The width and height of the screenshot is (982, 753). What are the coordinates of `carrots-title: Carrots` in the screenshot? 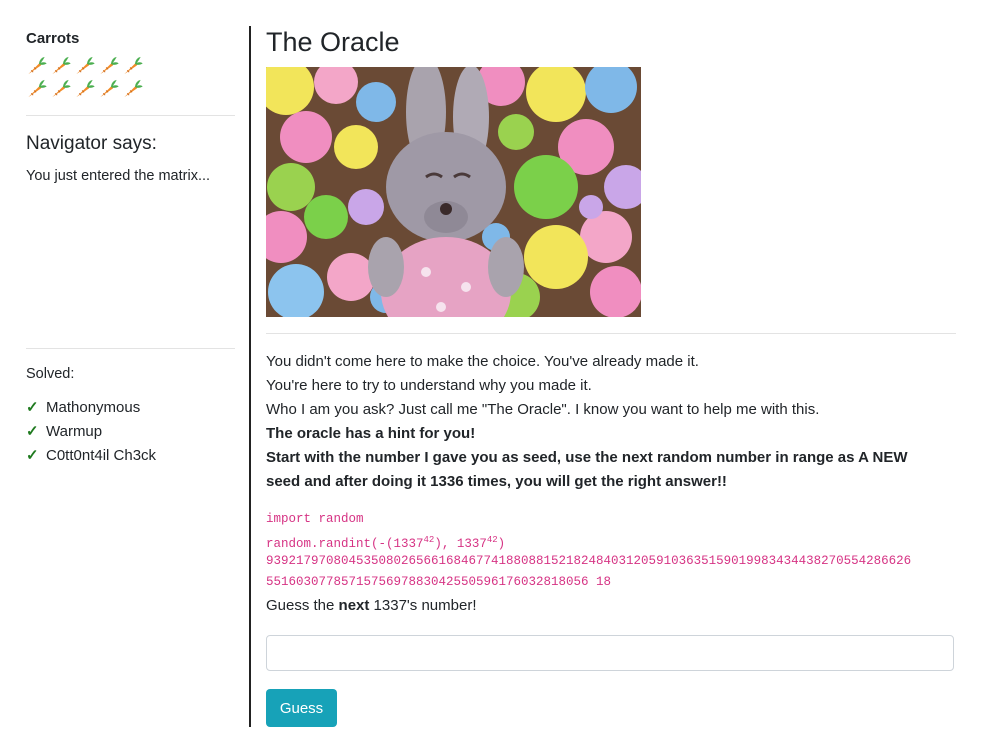 It's located at (53, 38).